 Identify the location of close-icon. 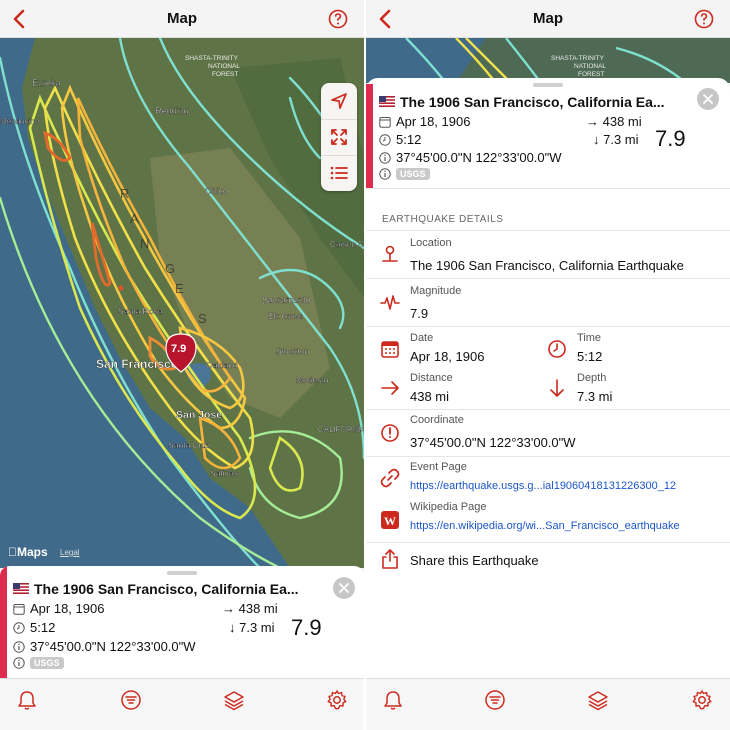
(344, 588).